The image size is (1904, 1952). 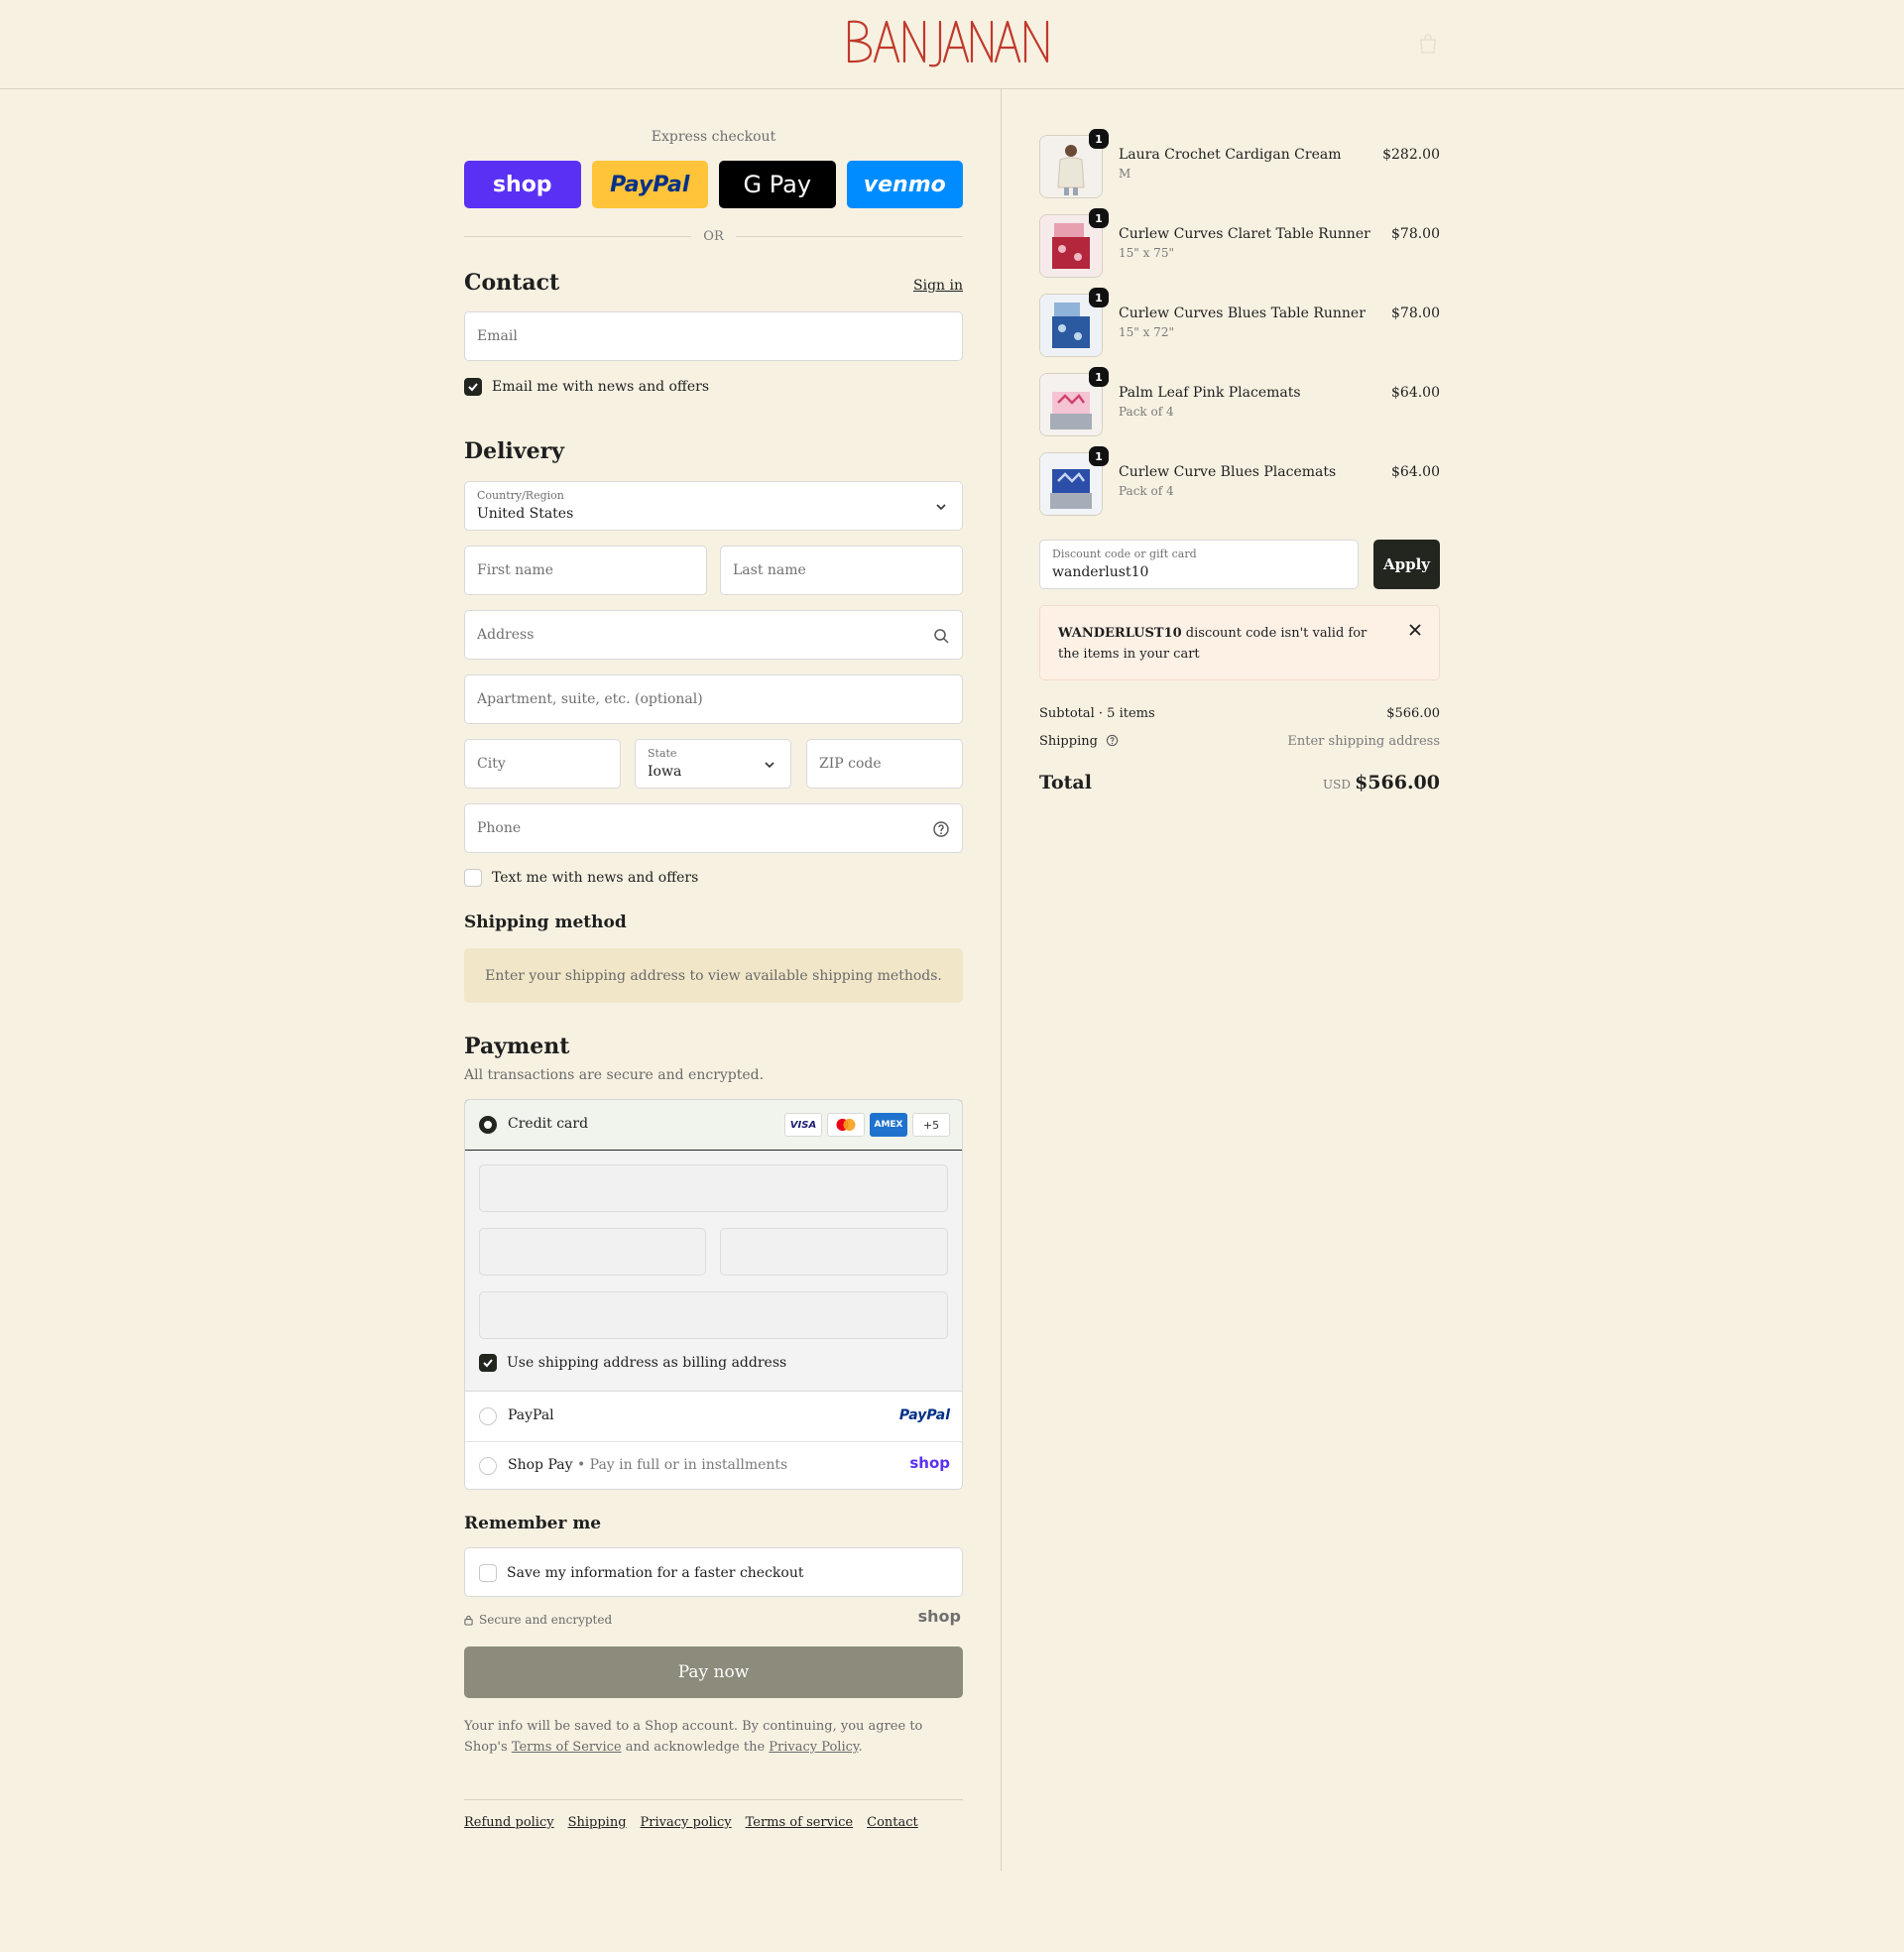 I want to click on email-news-checkbox-row: Email me with news and offers, so click(x=586, y=387).